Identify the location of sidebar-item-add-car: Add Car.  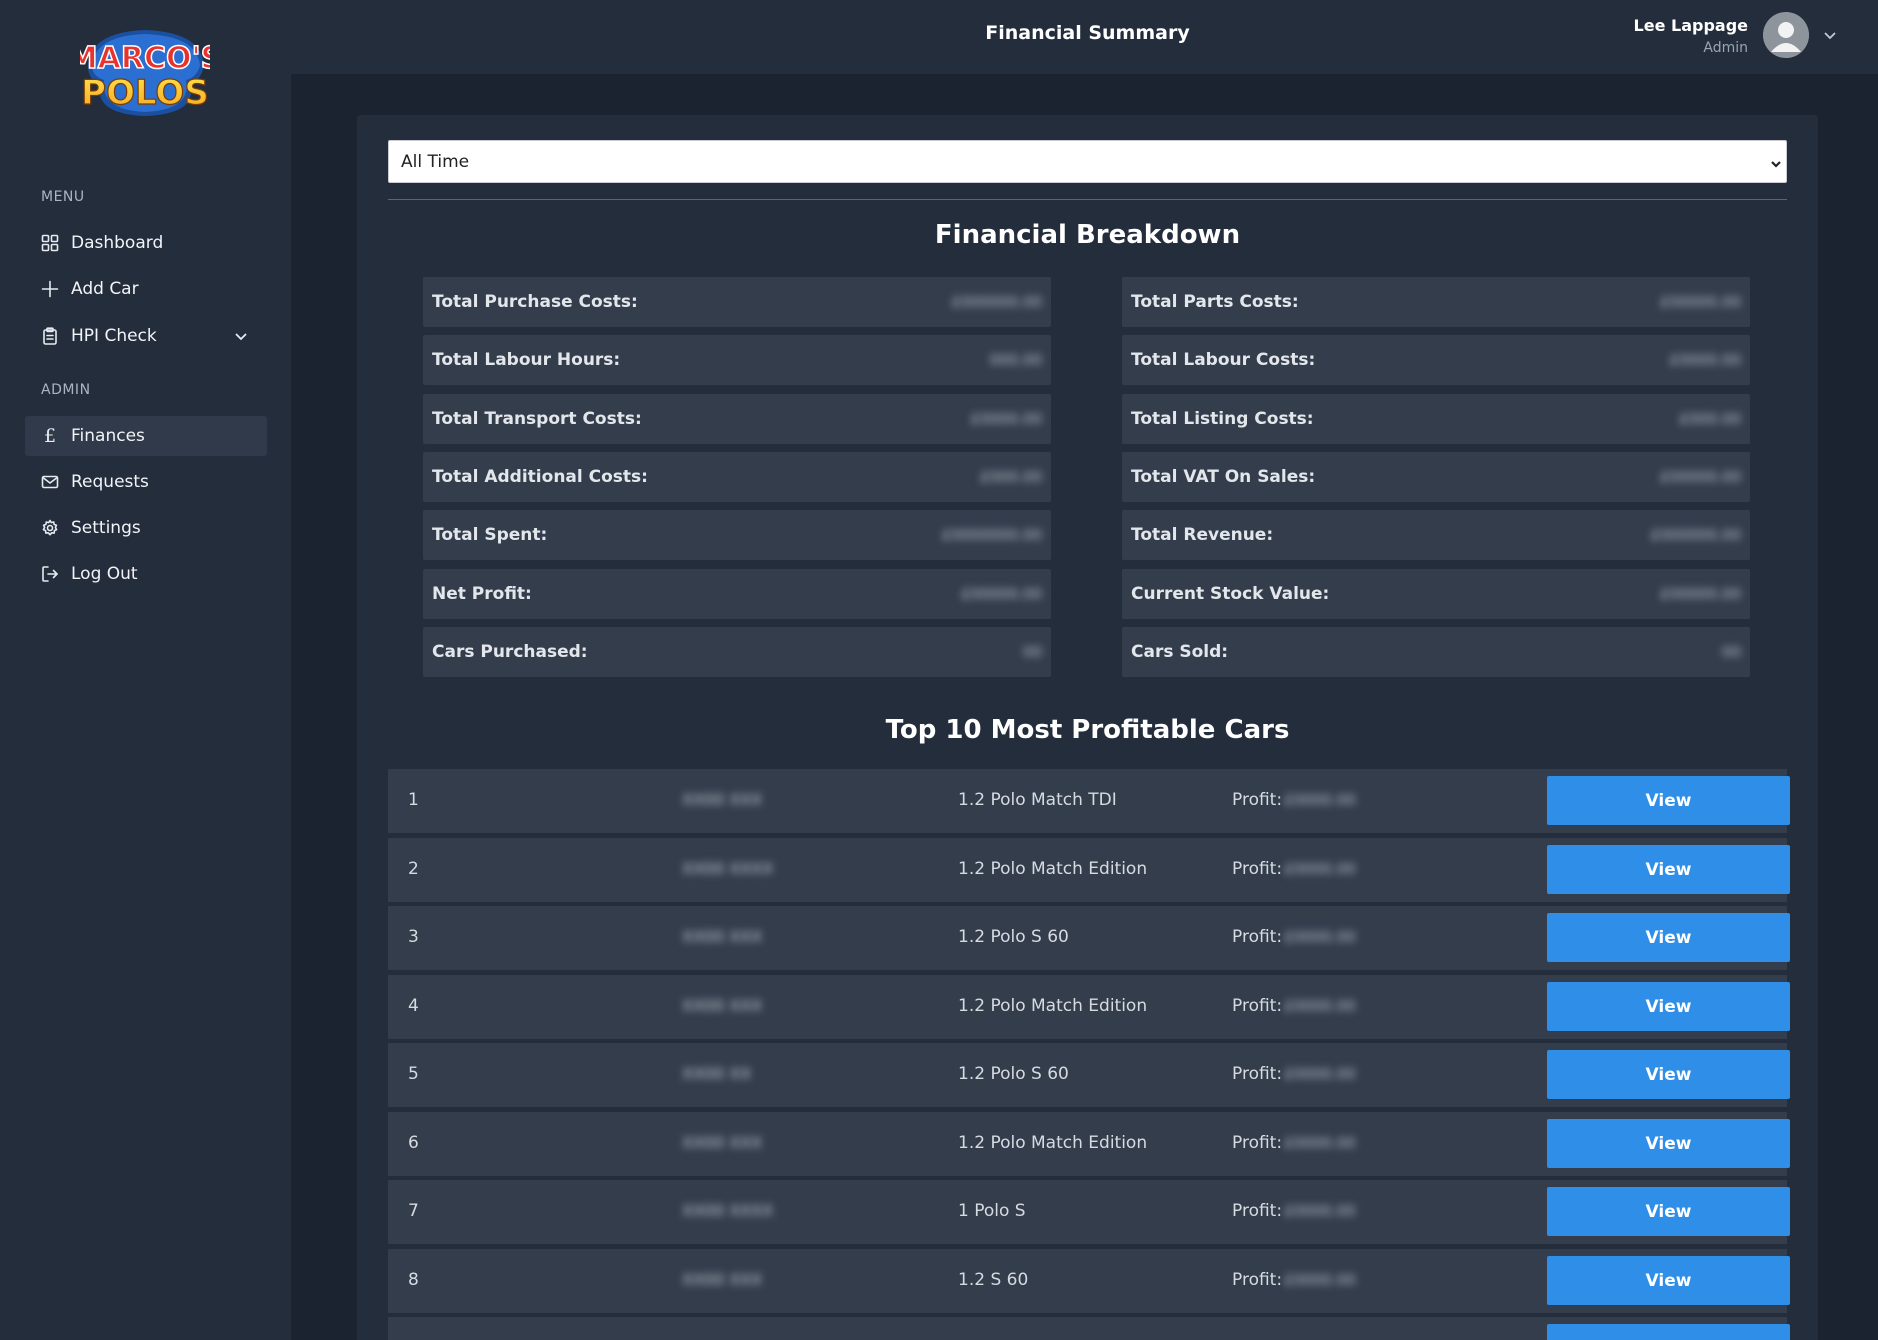
(146, 289).